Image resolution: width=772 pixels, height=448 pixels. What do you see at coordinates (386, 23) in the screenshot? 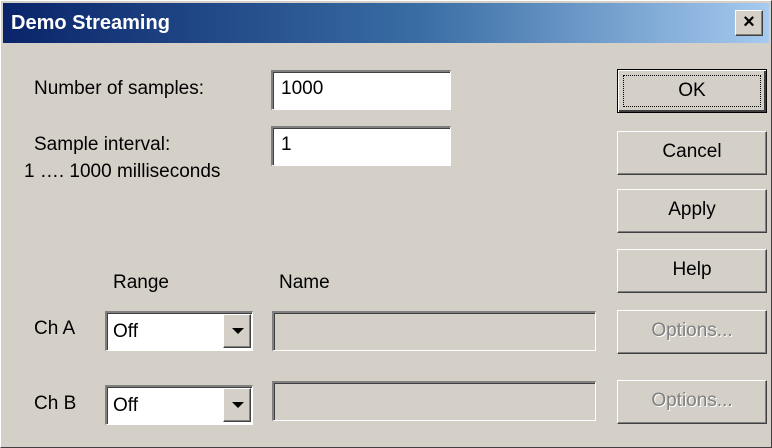
I see `title-bar: Demo Streaming ×` at bounding box center [386, 23].